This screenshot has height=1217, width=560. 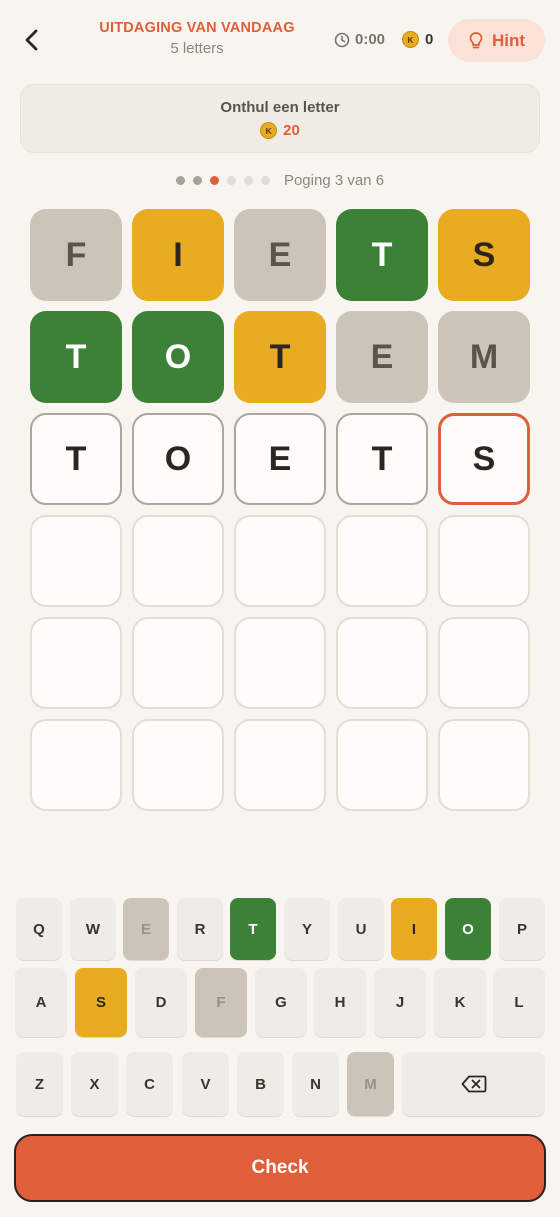 What do you see at coordinates (93, 929) in the screenshot?
I see `key-w: W` at bounding box center [93, 929].